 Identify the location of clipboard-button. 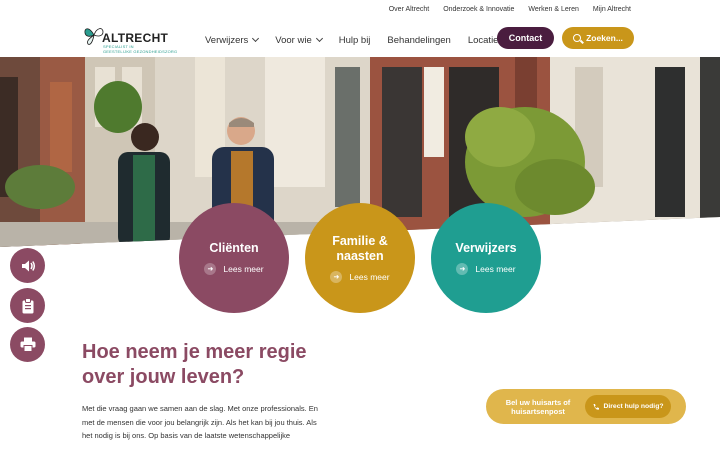
(27, 305).